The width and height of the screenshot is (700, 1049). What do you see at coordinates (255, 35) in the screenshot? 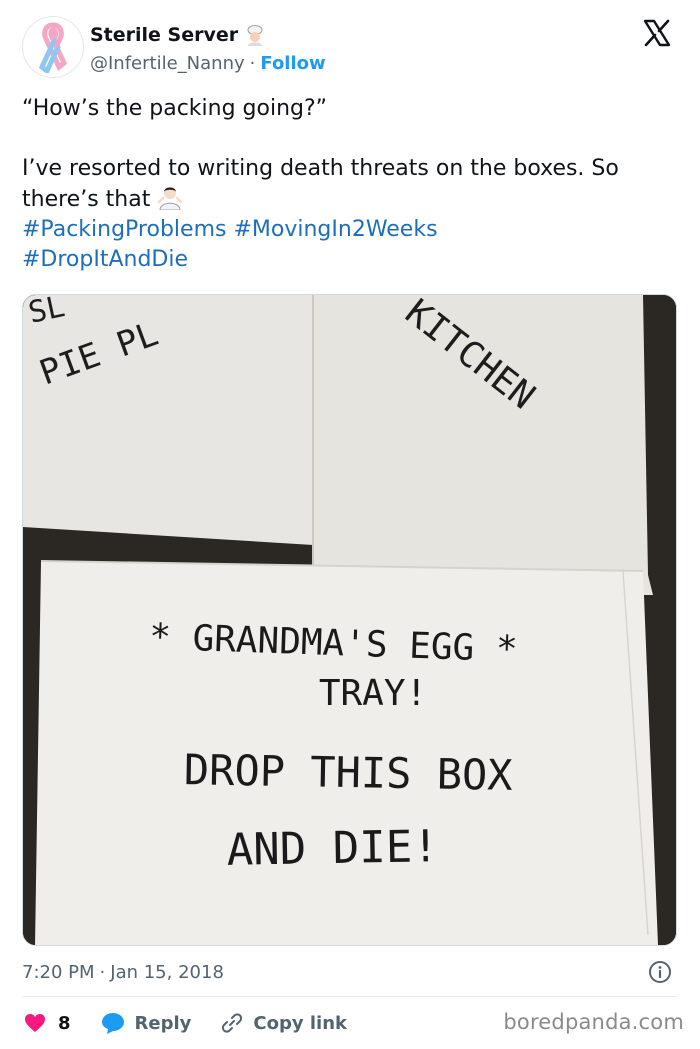
I see `chef-emoji-icon` at bounding box center [255, 35].